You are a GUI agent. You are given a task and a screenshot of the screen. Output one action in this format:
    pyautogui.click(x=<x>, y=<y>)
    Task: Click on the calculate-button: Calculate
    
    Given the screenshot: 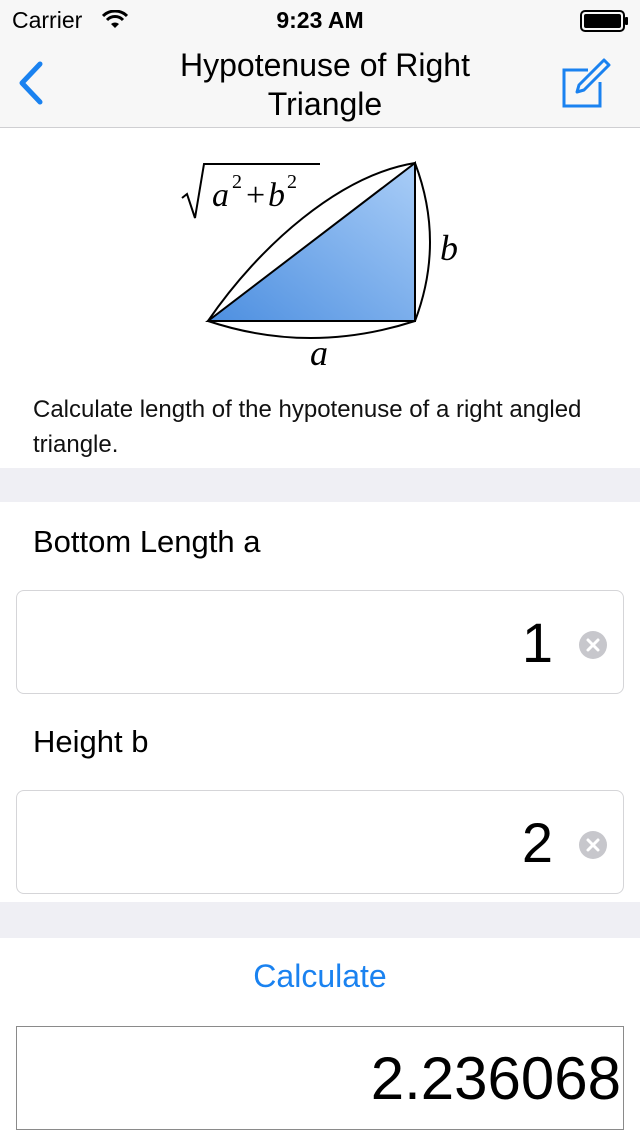 What is the action you would take?
    pyautogui.click(x=320, y=976)
    